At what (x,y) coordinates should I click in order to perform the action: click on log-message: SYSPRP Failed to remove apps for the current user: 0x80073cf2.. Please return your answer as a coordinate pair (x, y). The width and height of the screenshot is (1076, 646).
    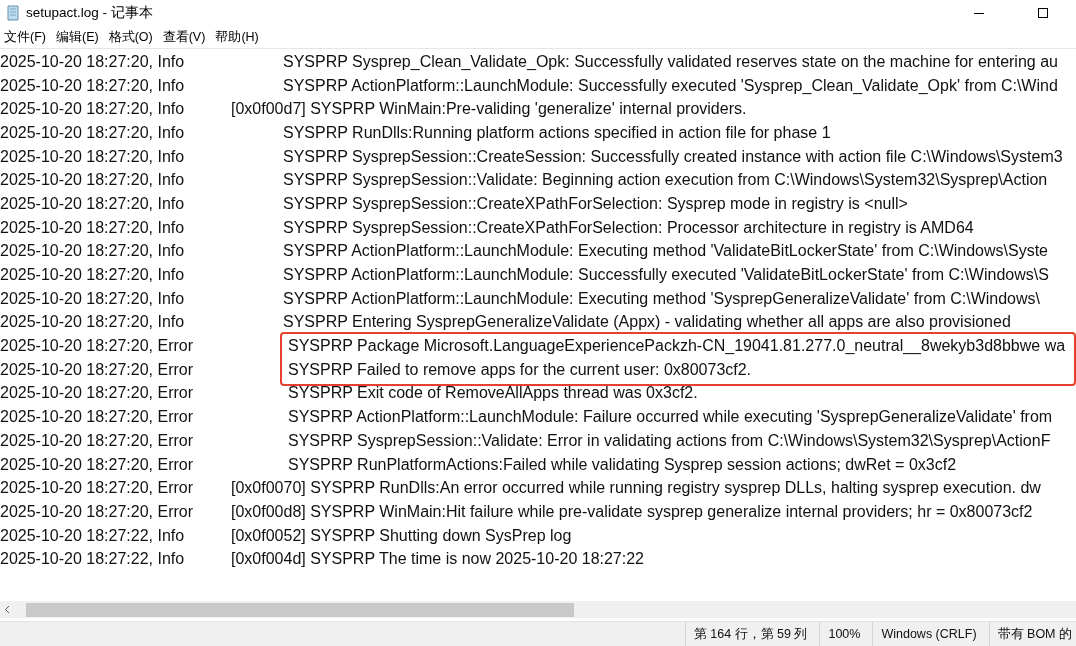
    Looking at the image, I should click on (520, 369).